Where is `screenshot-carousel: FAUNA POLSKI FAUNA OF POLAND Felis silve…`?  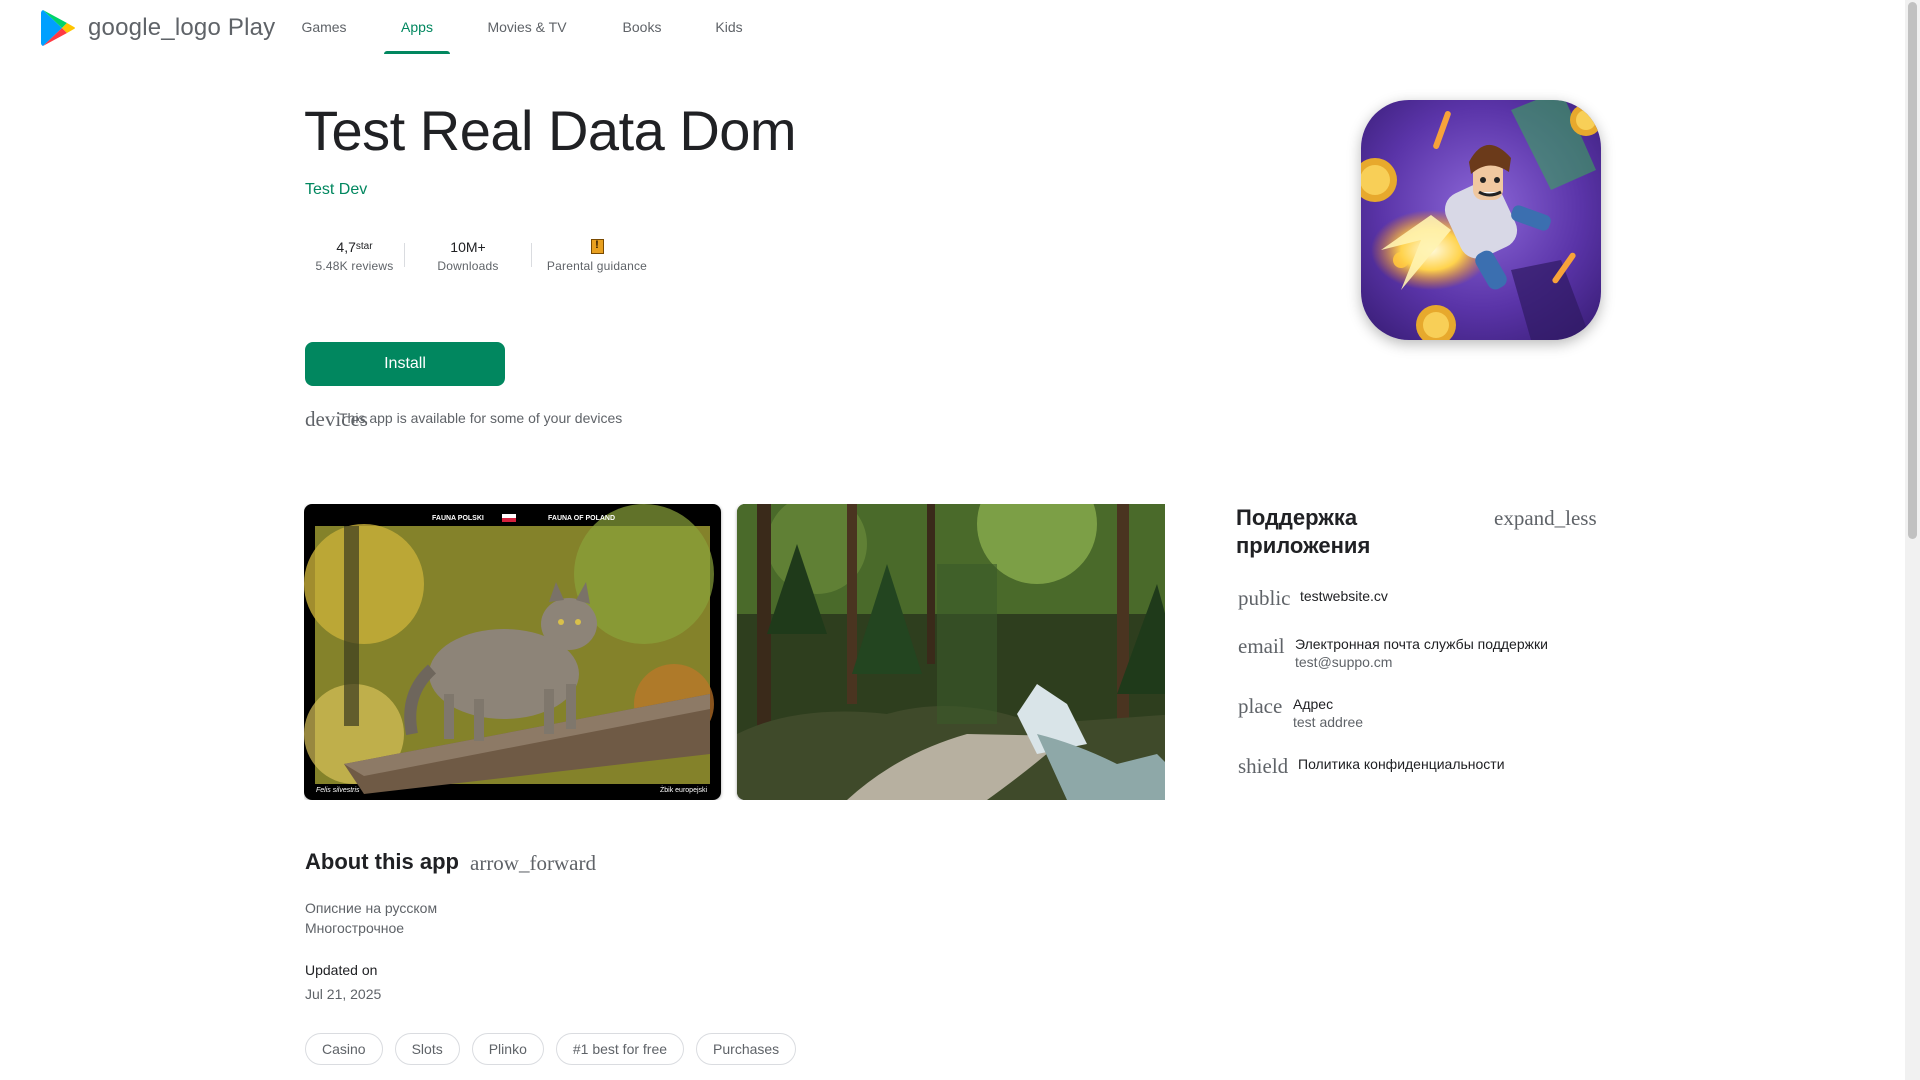
screenshot-carousel: FAUNA POLSKI FAUNA OF POLAND Felis silve… is located at coordinates (734, 652).